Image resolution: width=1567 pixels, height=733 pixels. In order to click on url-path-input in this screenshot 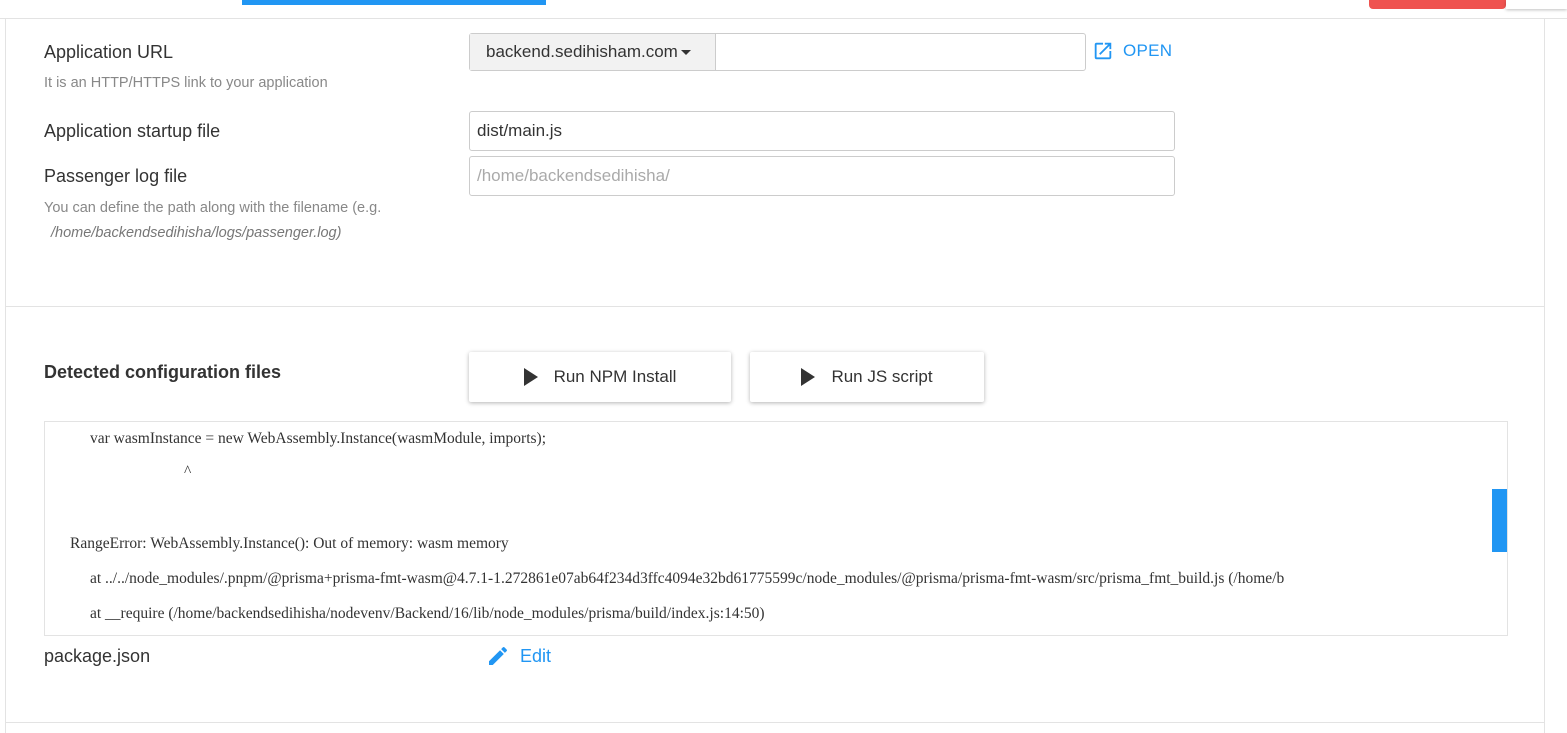, I will do `click(900, 52)`.